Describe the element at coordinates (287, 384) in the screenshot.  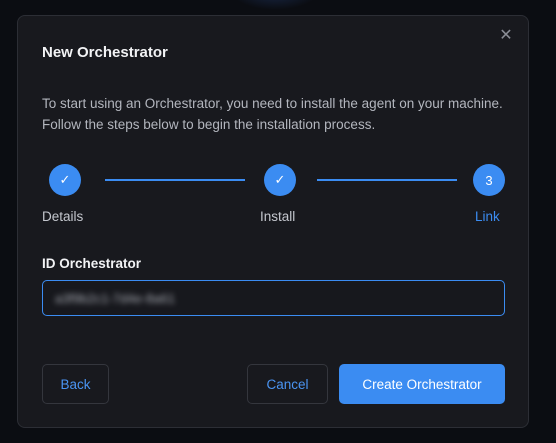
I see `cancel-button: Cancel` at that location.